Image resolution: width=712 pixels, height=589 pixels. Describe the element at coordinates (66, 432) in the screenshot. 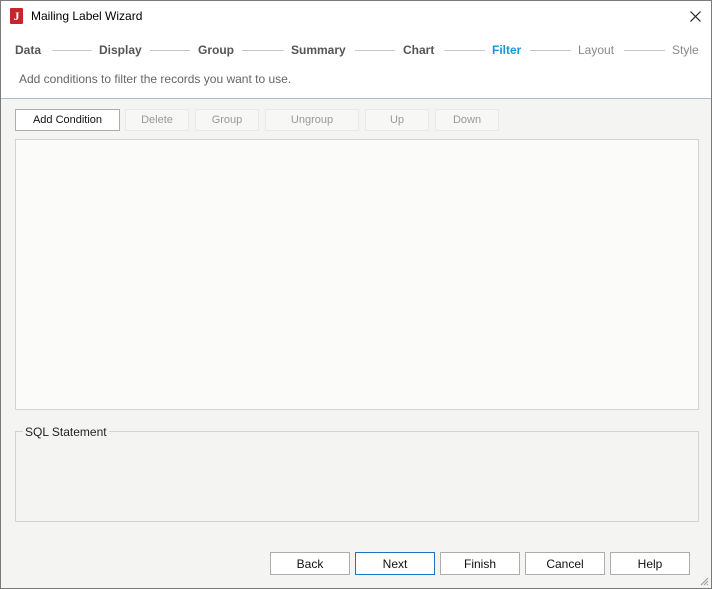

I see `sql-statement-label: SQL Statement` at that location.